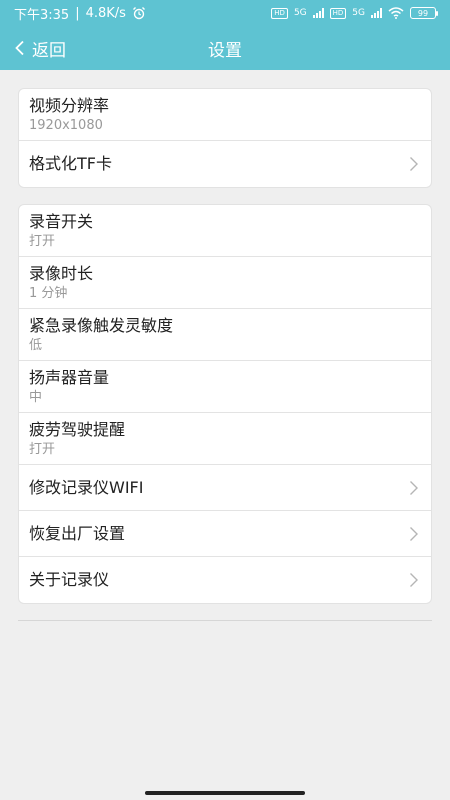 The height and width of the screenshot is (800, 450). Describe the element at coordinates (77, 533) in the screenshot. I see `setting-label: 恢复出厂设置` at that location.